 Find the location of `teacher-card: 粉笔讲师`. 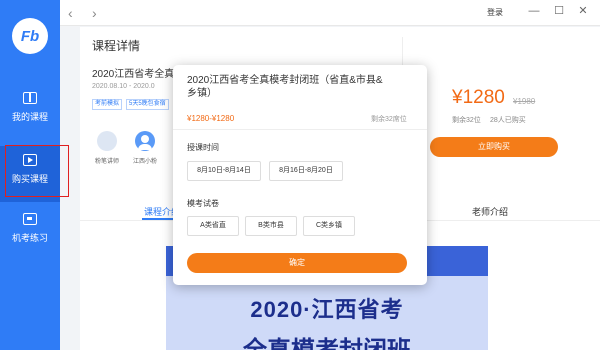

teacher-card: 粉笔讲师 is located at coordinates (107, 148).